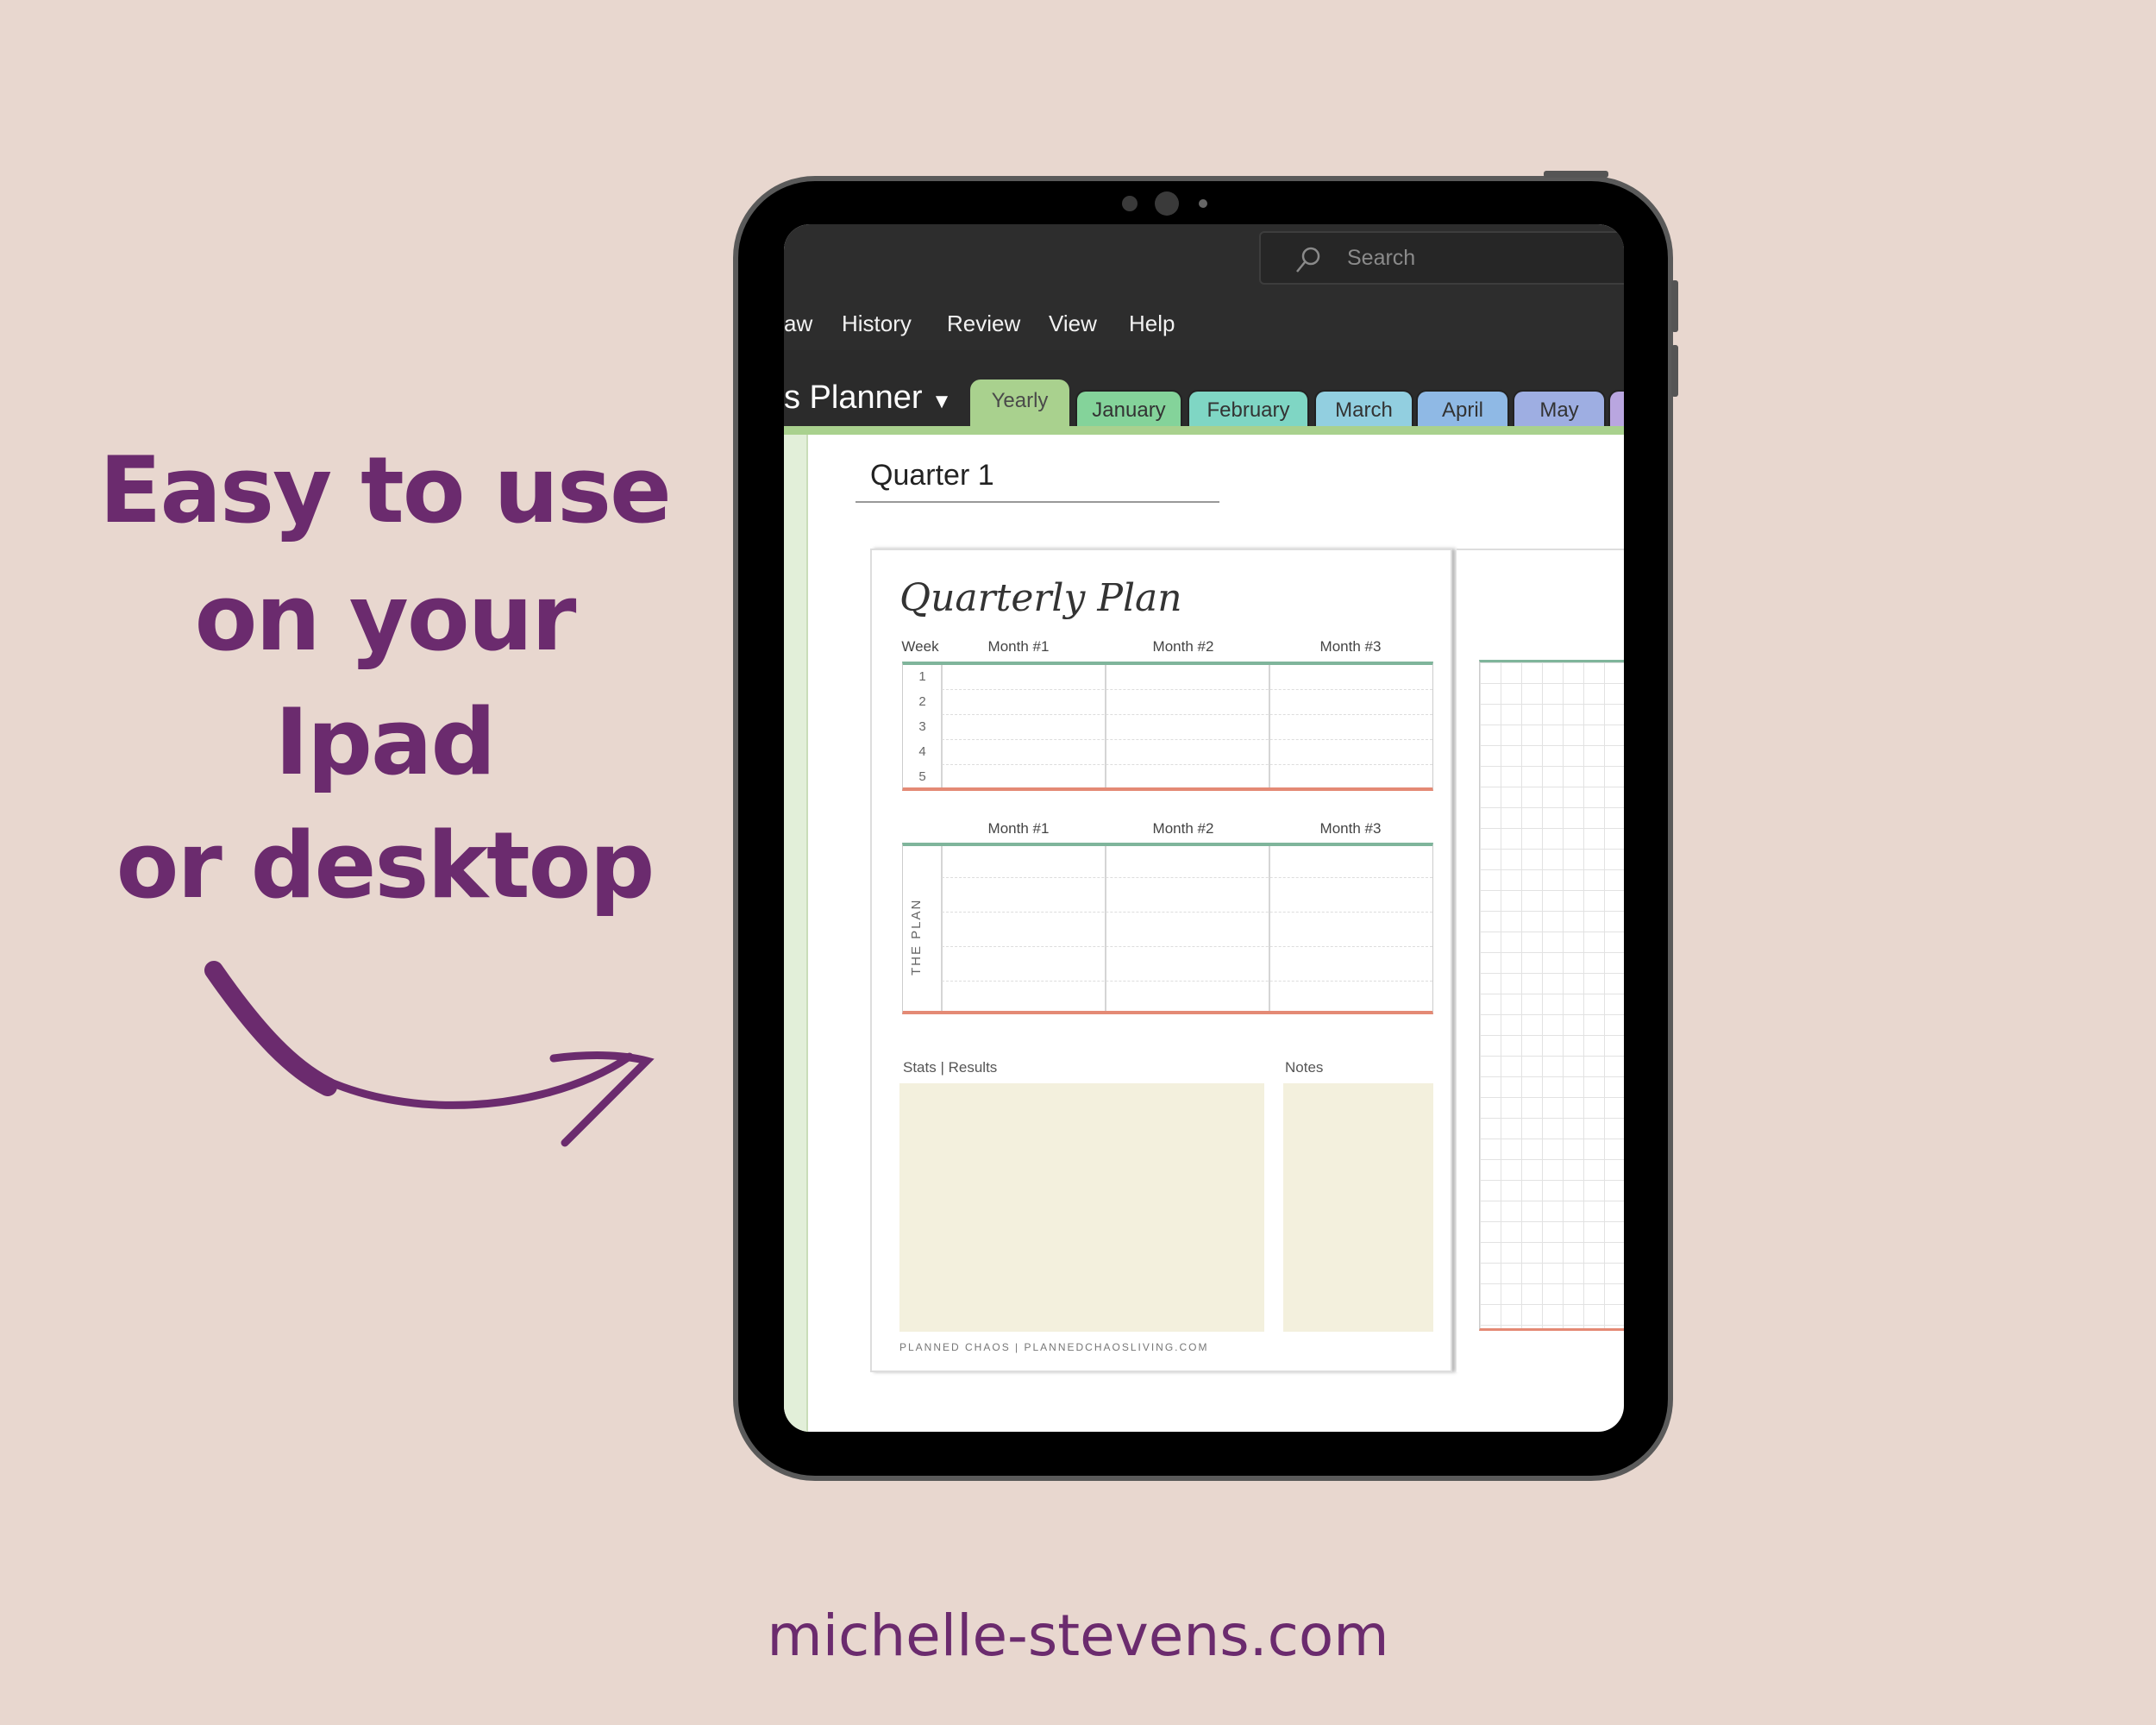 This screenshot has height=1725, width=2156. What do you see at coordinates (922, 726) in the screenshot?
I see `week-number: 3` at bounding box center [922, 726].